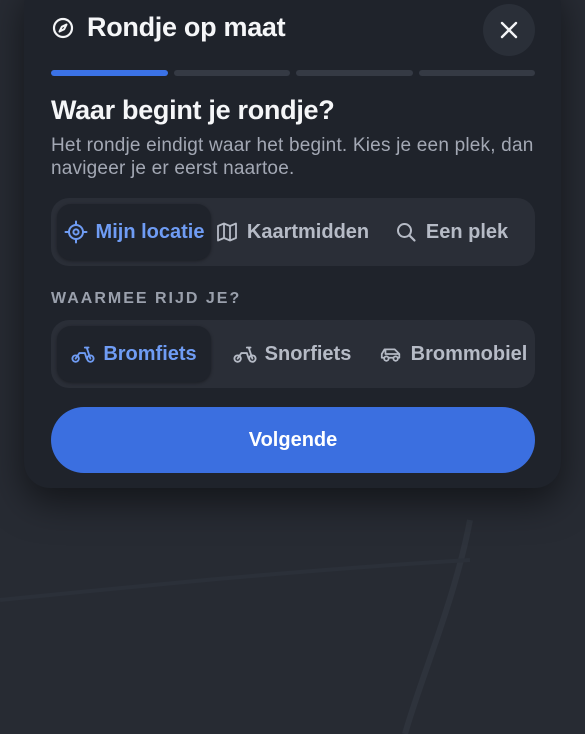 The width and height of the screenshot is (585, 734). What do you see at coordinates (406, 232) in the screenshot?
I see `search-icon` at bounding box center [406, 232].